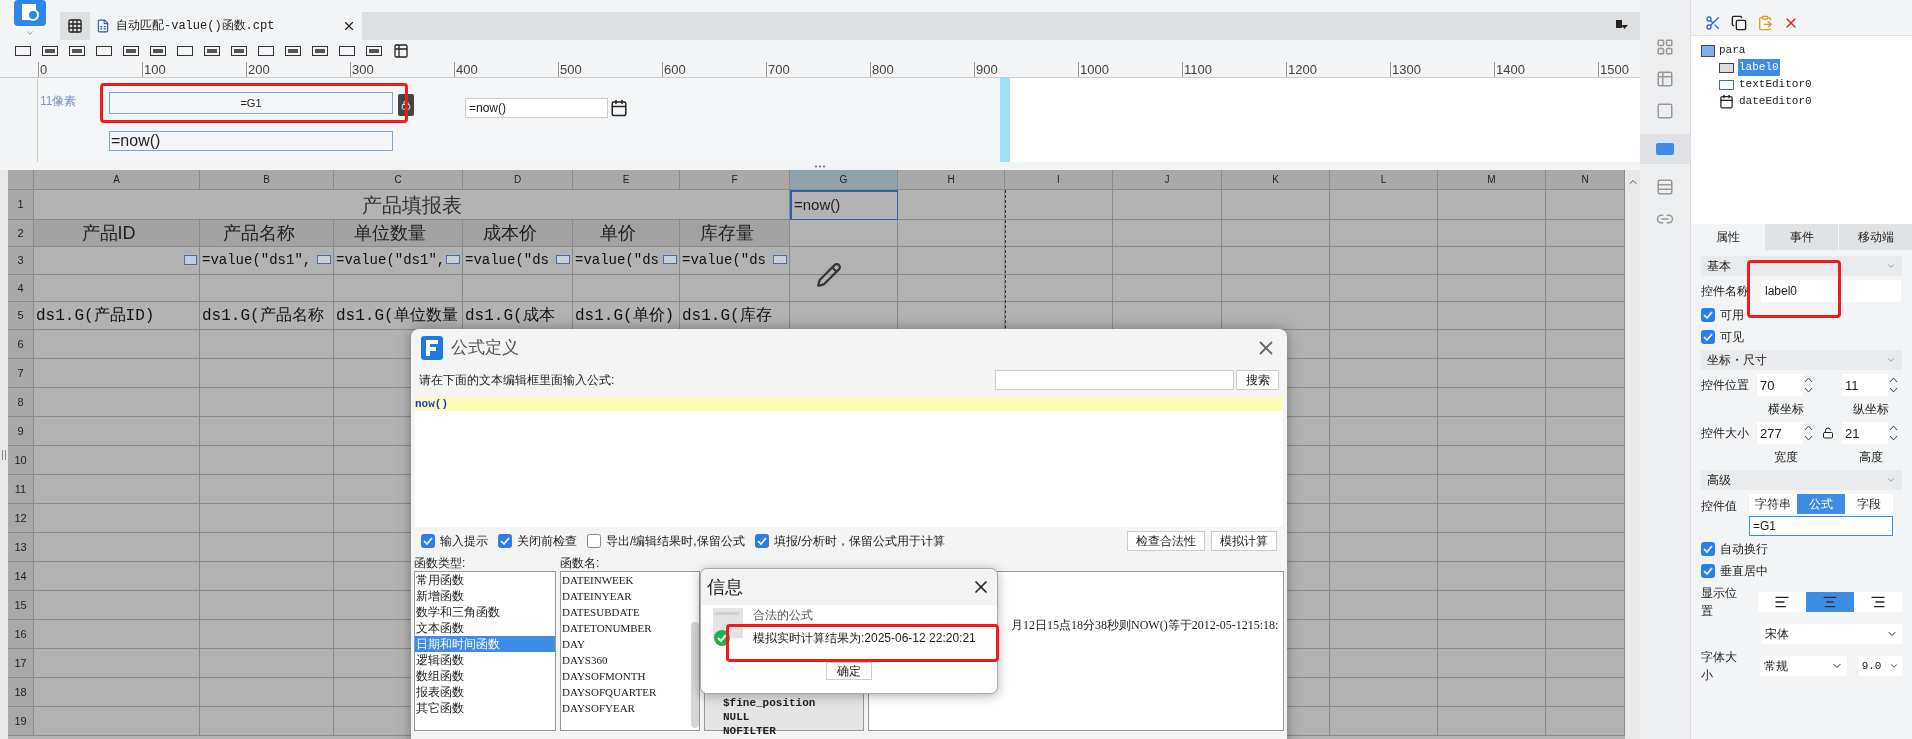  I want to click on list-item: 逻辑函数, so click(485, 660).